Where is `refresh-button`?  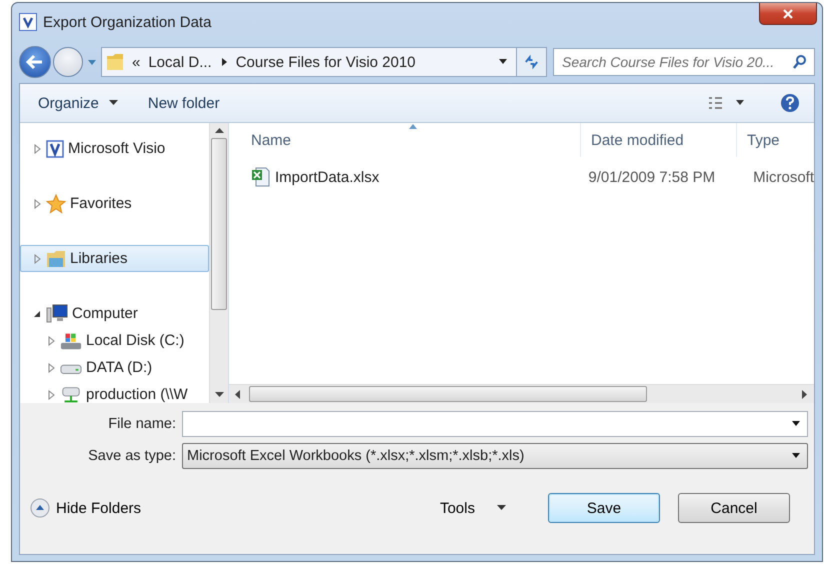
refresh-button is located at coordinates (531, 62).